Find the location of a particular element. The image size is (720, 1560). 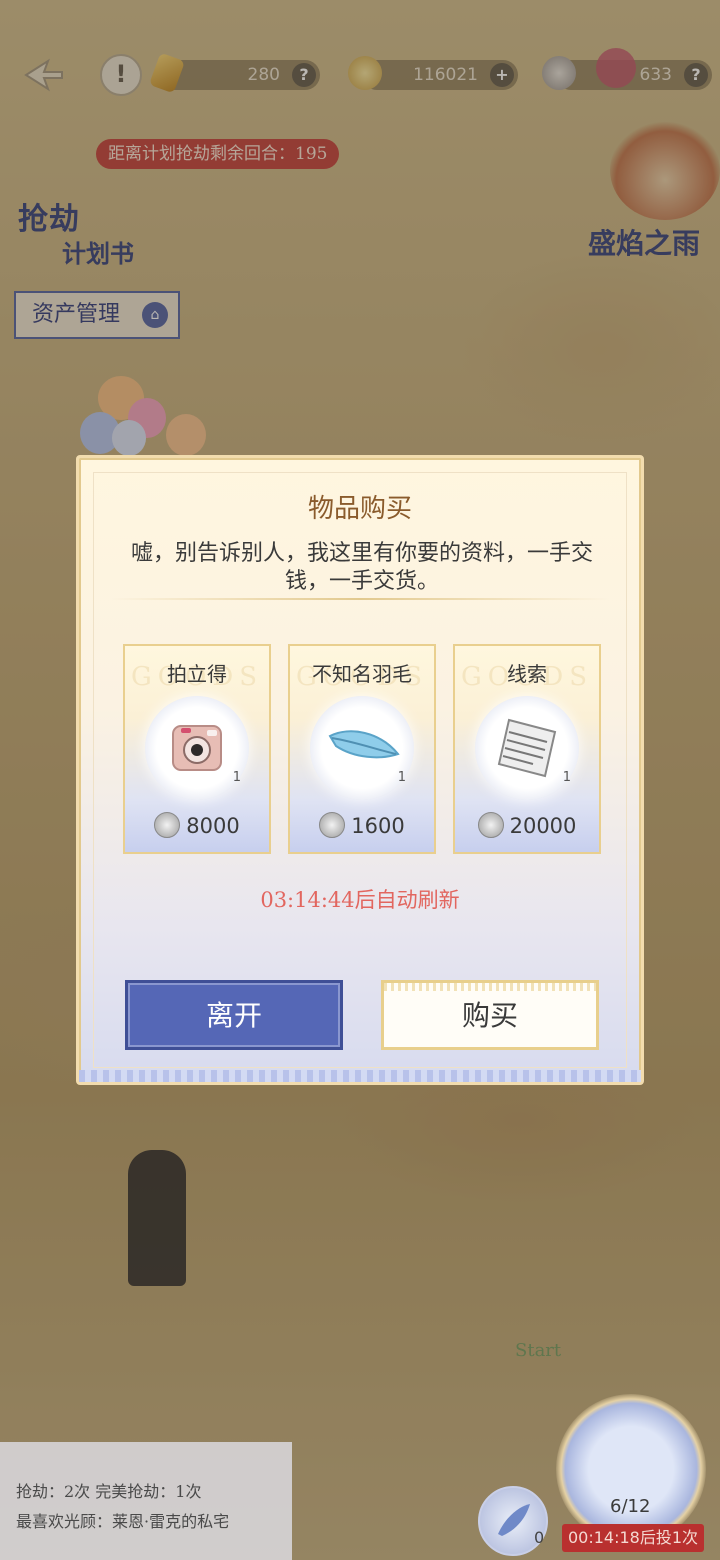

item-name: 拍立得 is located at coordinates (197, 674).